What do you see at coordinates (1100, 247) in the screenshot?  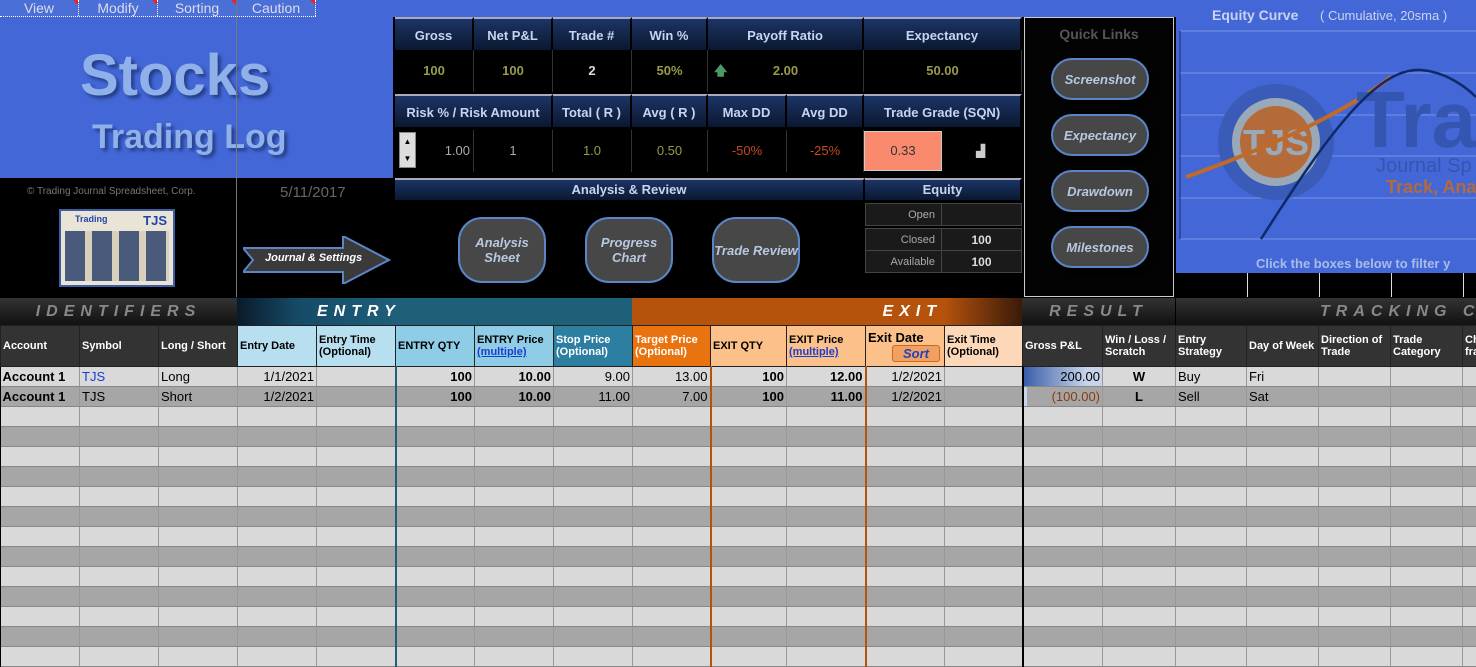 I see `milestones-button: Milestones` at bounding box center [1100, 247].